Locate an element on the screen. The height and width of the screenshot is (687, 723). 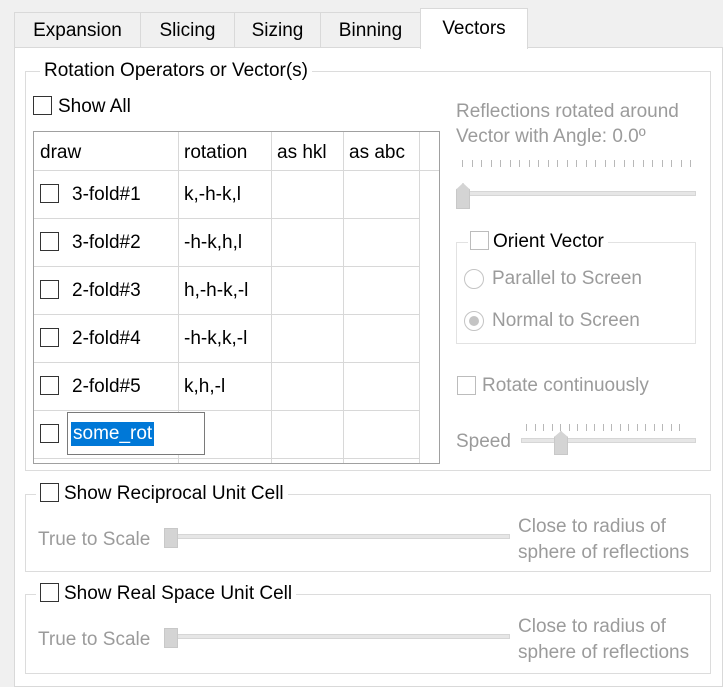
tab-bar: Expansion Slicing Sizing Binning Vectors is located at coordinates (361, 24).